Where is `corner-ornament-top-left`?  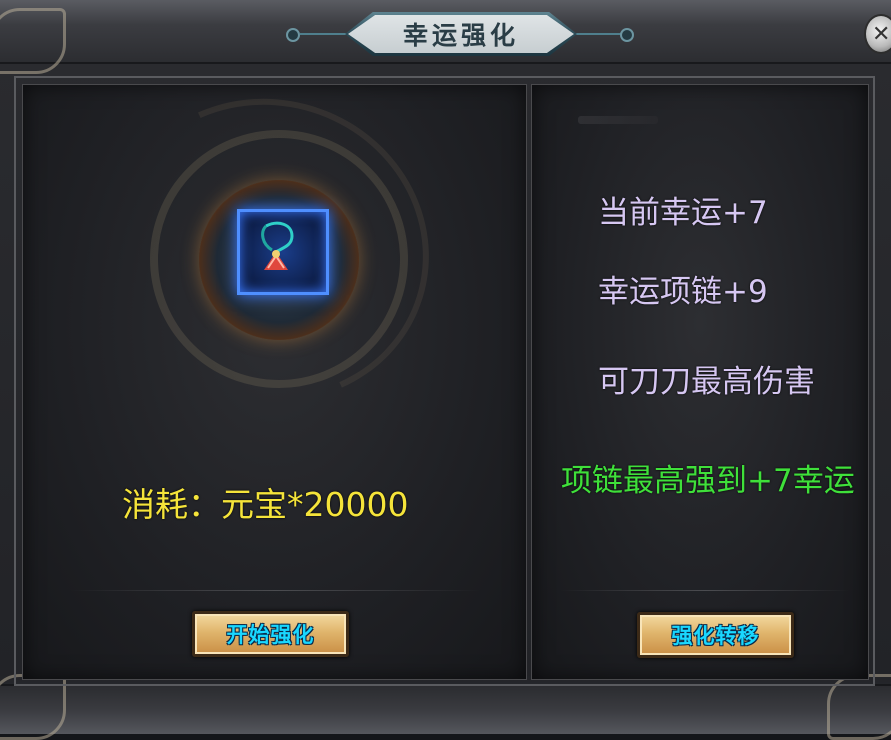 corner-ornament-top-left is located at coordinates (33, 41).